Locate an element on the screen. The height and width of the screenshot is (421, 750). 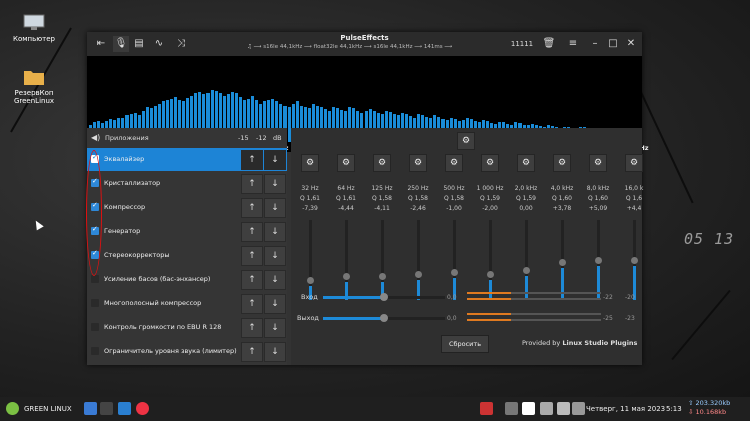
annotation-ellipse is located at coordinates (94, 213).